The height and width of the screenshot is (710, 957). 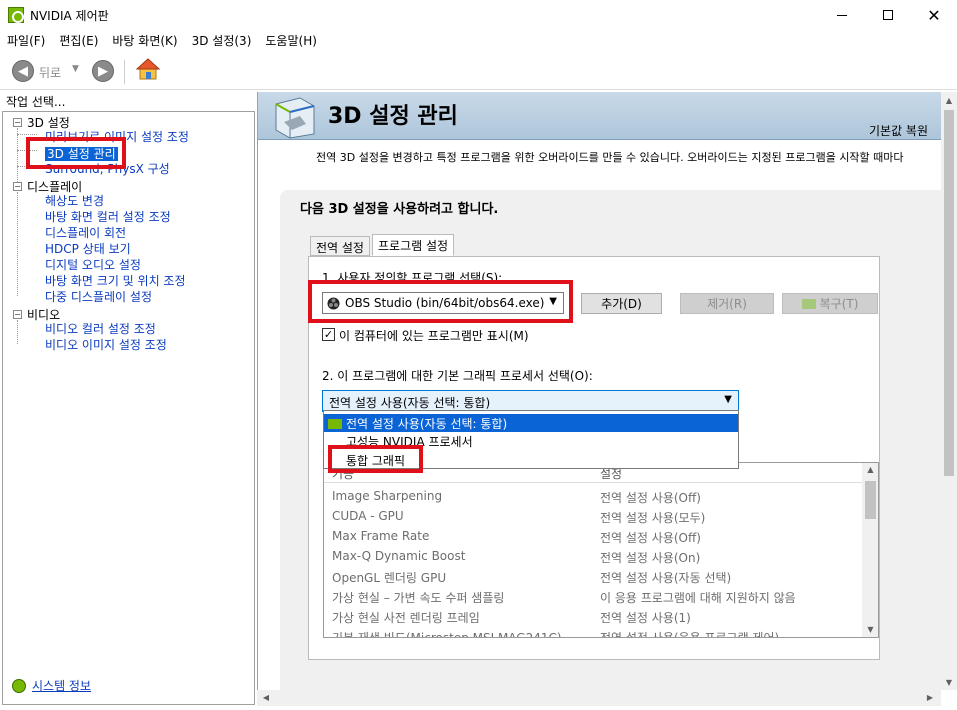 What do you see at coordinates (728, 399) in the screenshot?
I see `chevron-down-icon: ▼` at bounding box center [728, 399].